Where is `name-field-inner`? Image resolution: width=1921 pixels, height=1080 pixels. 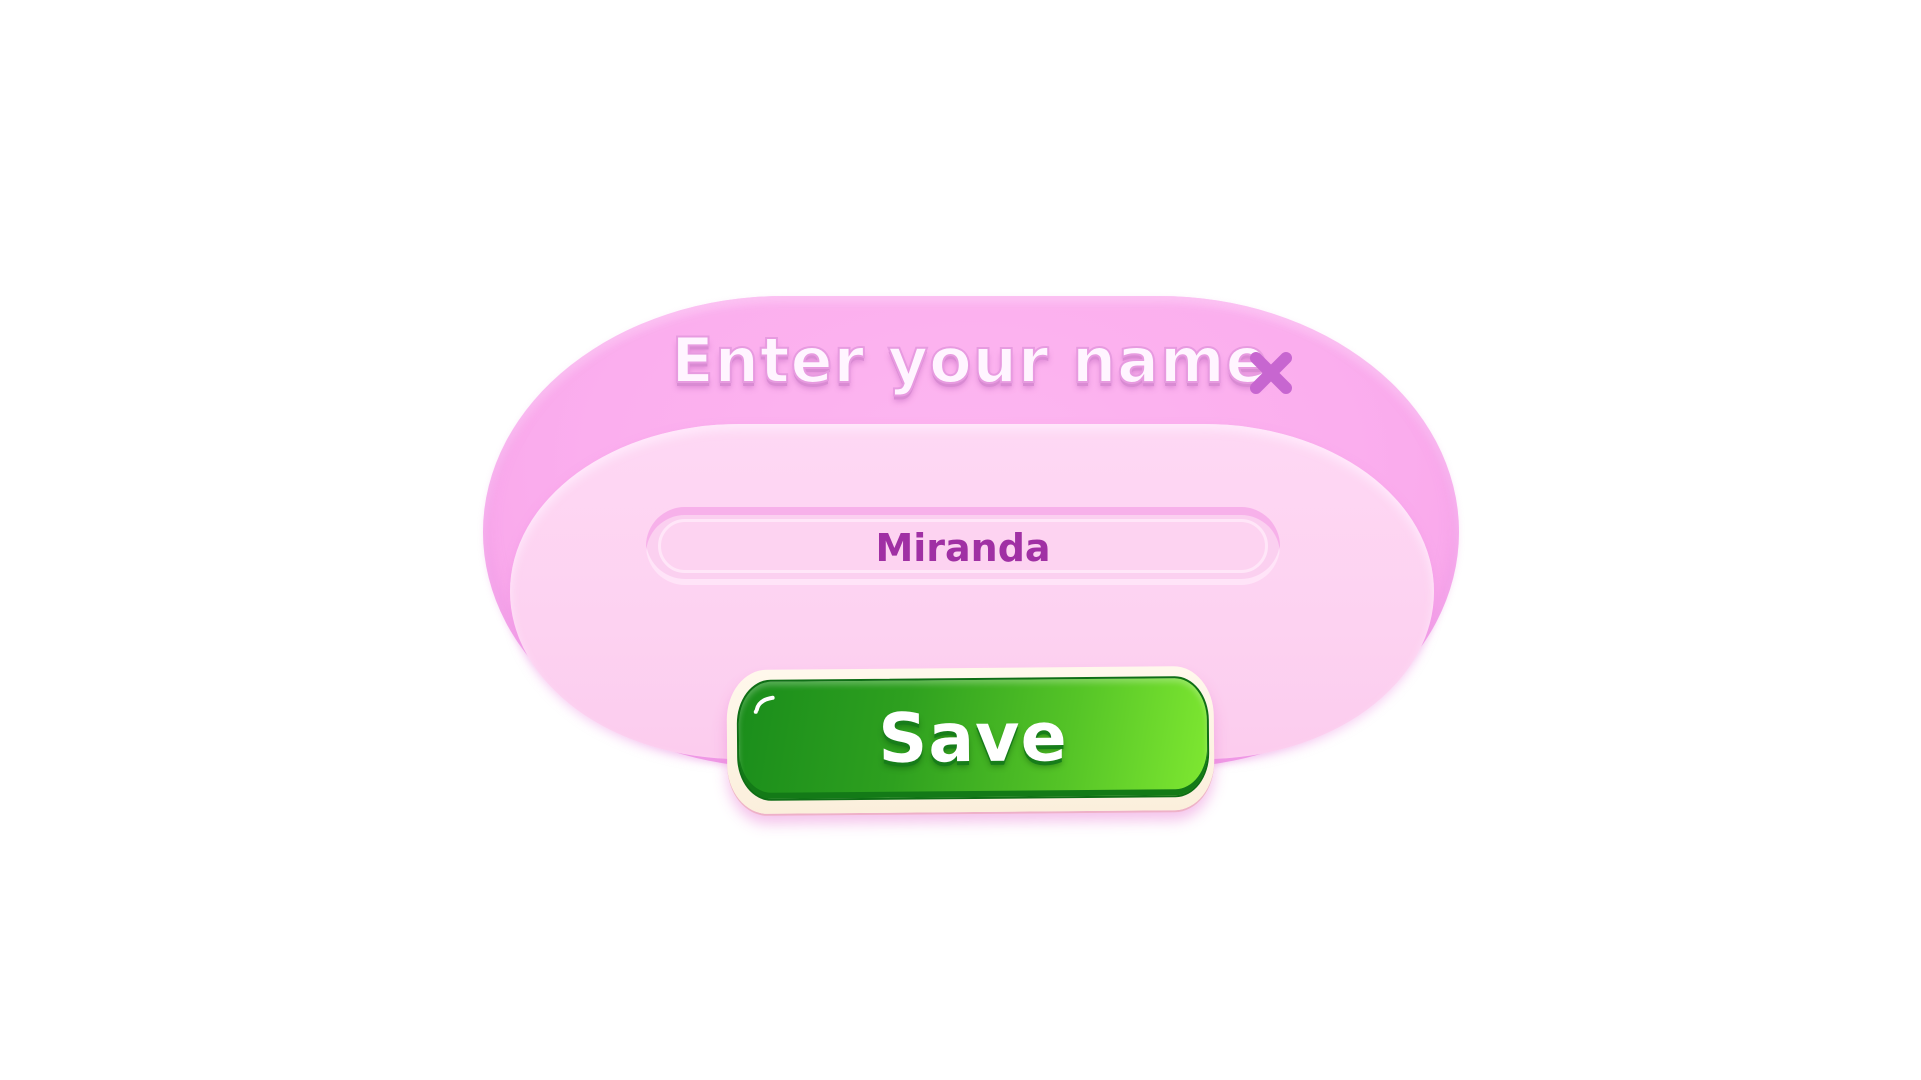
name-field-inner is located at coordinates (963, 546).